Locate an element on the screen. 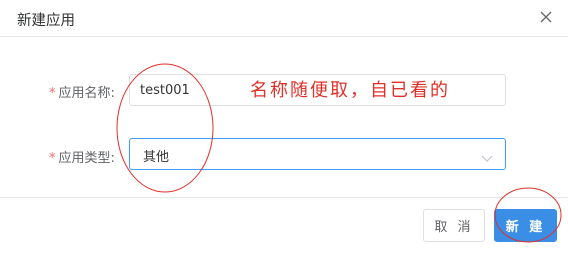 Image resolution: width=568 pixels, height=253 pixels. app-name-label-text: 应用名称: is located at coordinates (86, 93).